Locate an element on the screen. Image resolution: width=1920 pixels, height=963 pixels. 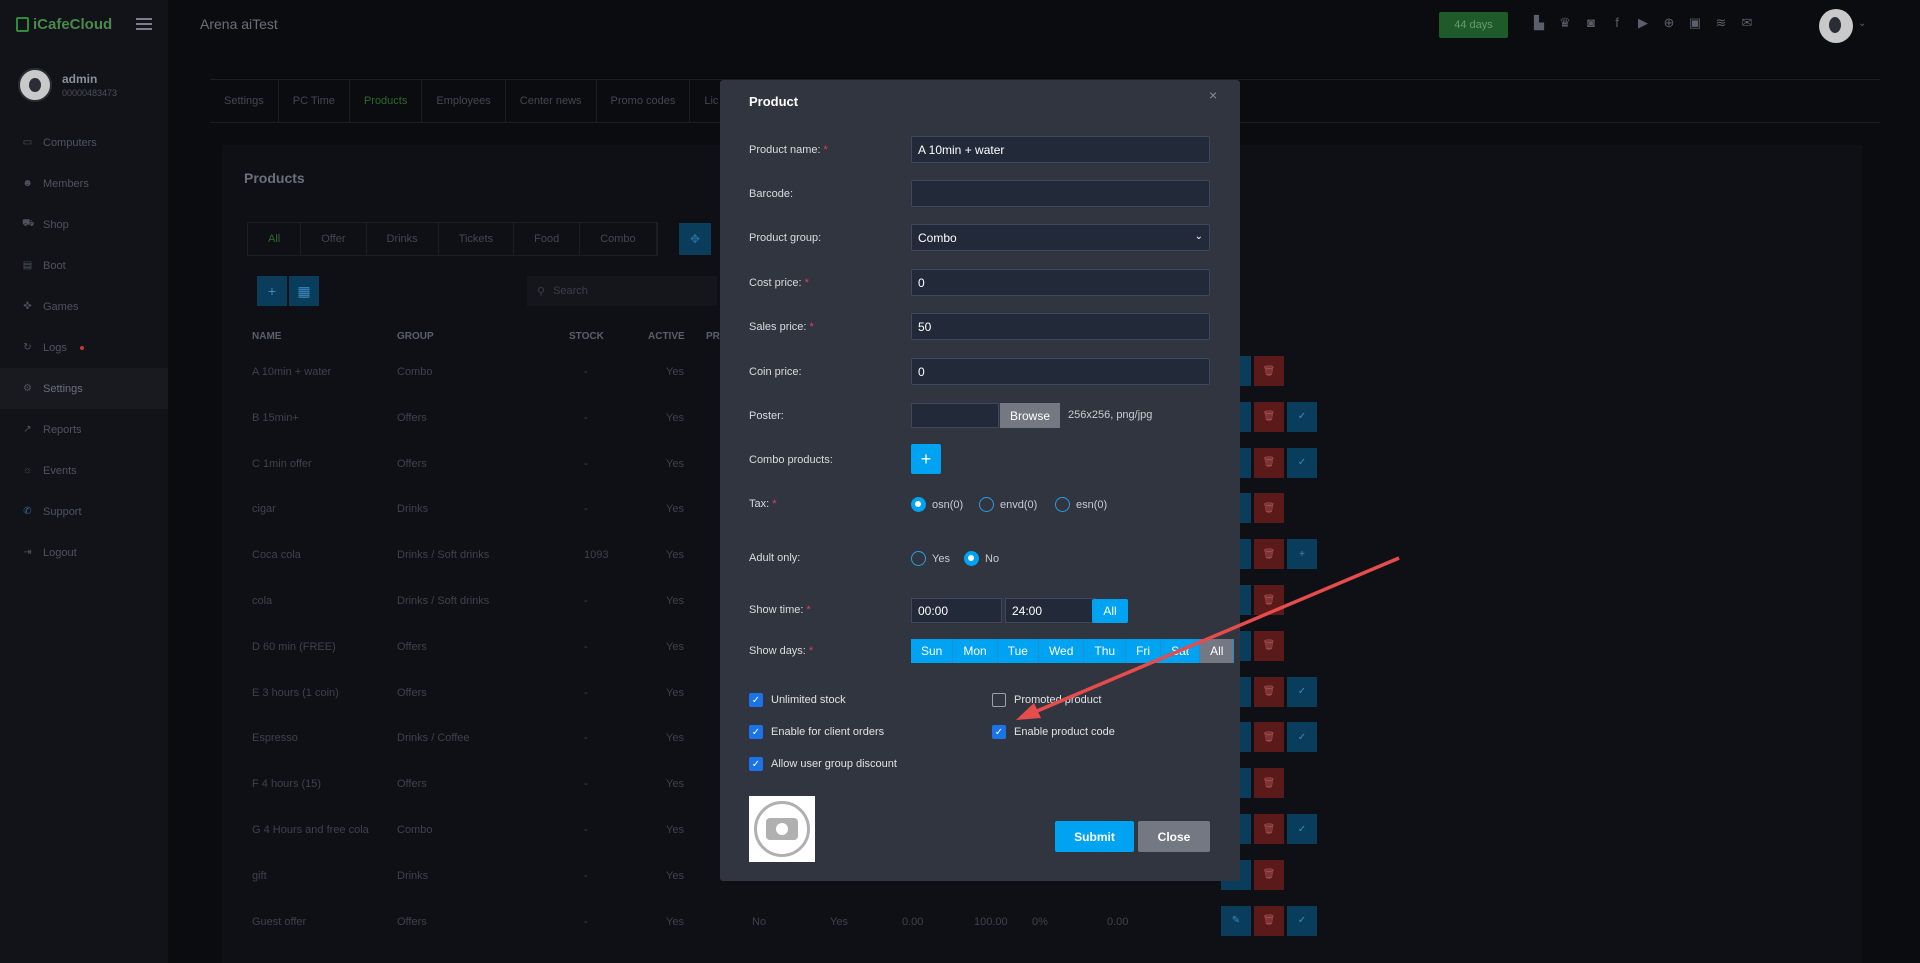
sidebar-item-boot: ▤ Boot is located at coordinates (84, 265).